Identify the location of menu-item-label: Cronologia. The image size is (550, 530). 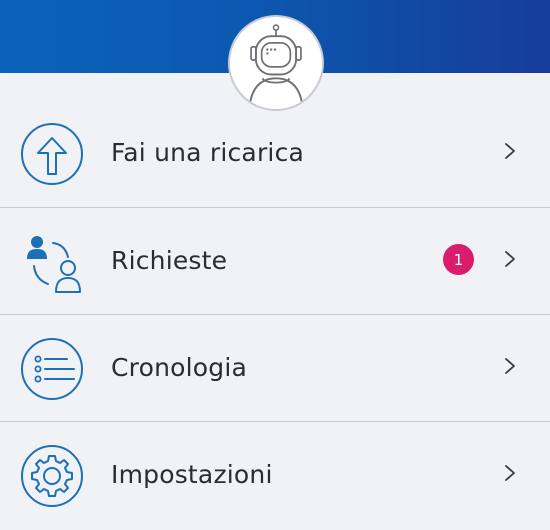
(179, 367).